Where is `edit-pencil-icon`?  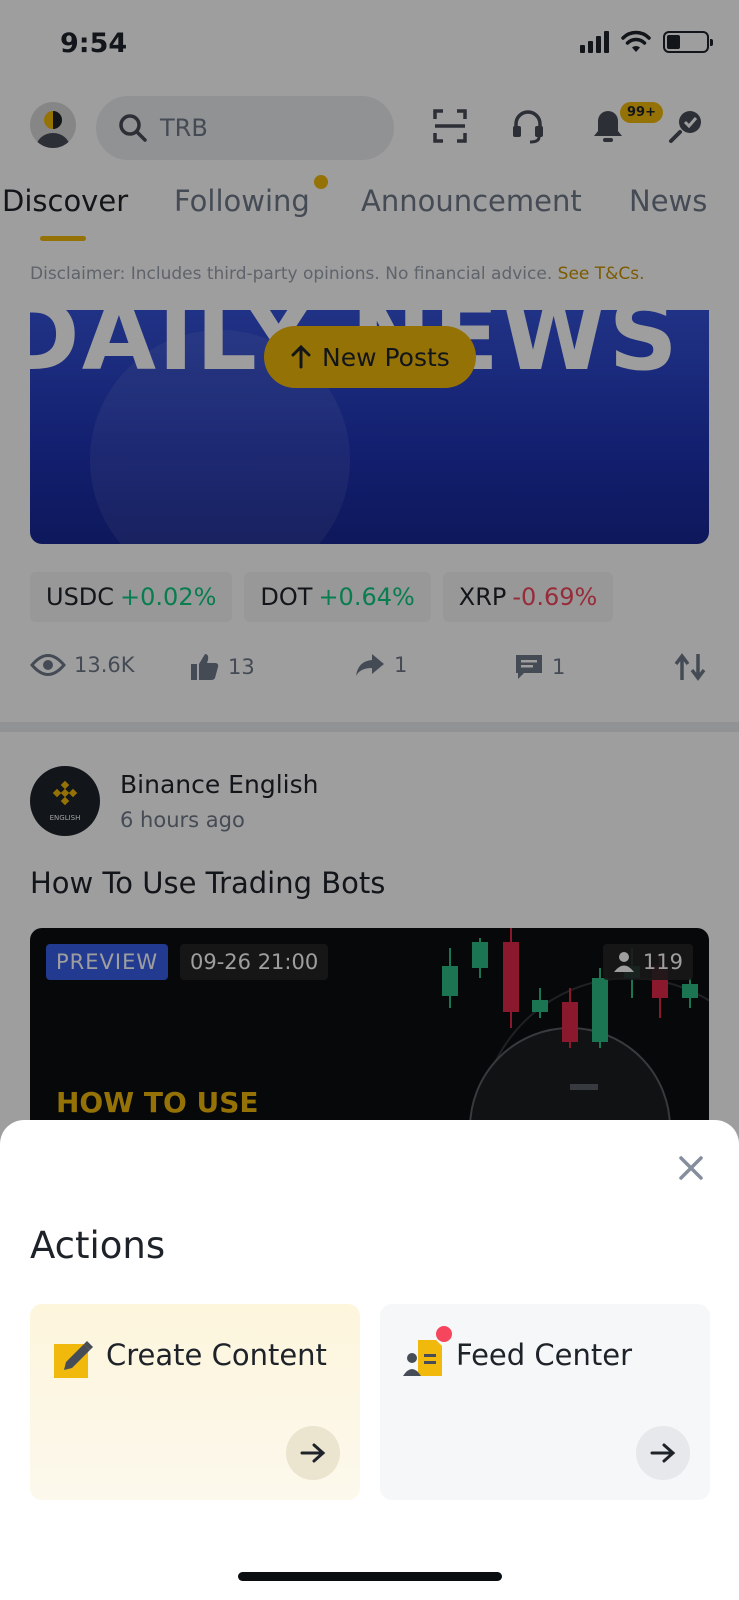
edit-pencil-icon is located at coordinates (73, 1359).